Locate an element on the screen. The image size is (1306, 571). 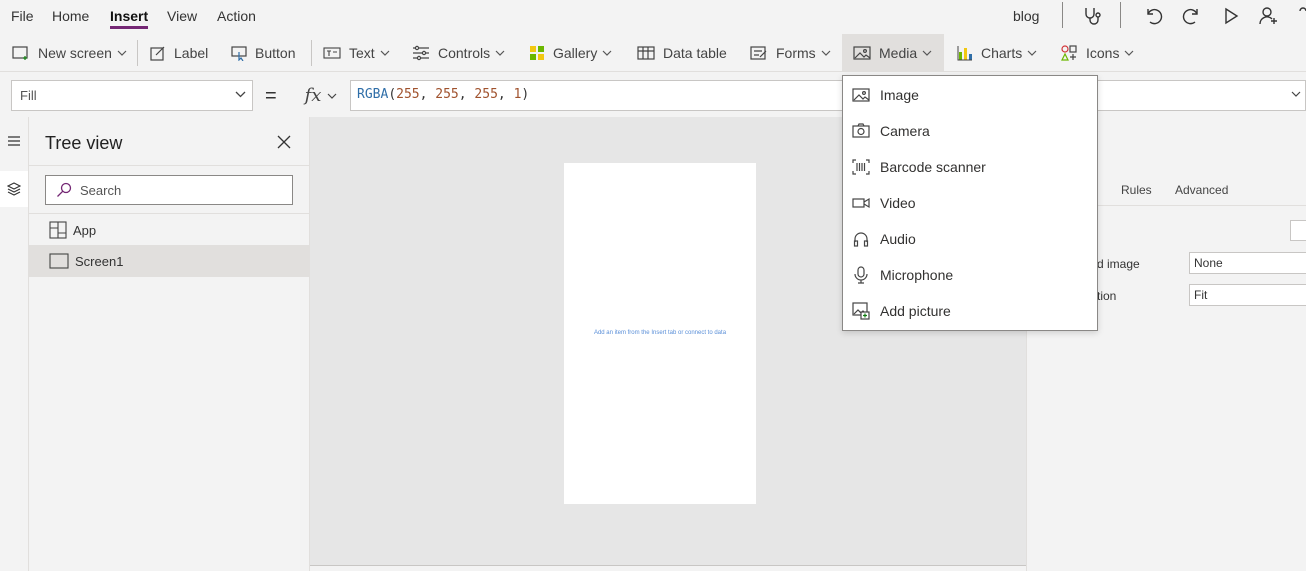
controls-label: Controls is located at coordinates (464, 53).